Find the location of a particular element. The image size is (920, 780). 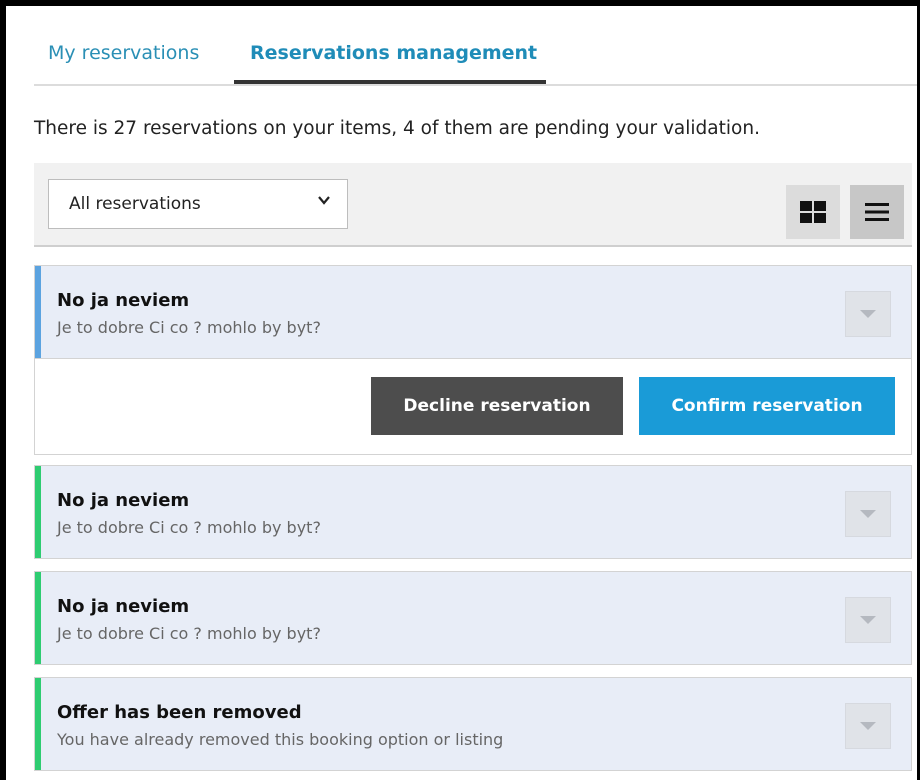

active-tab-indicator is located at coordinates (390, 82).